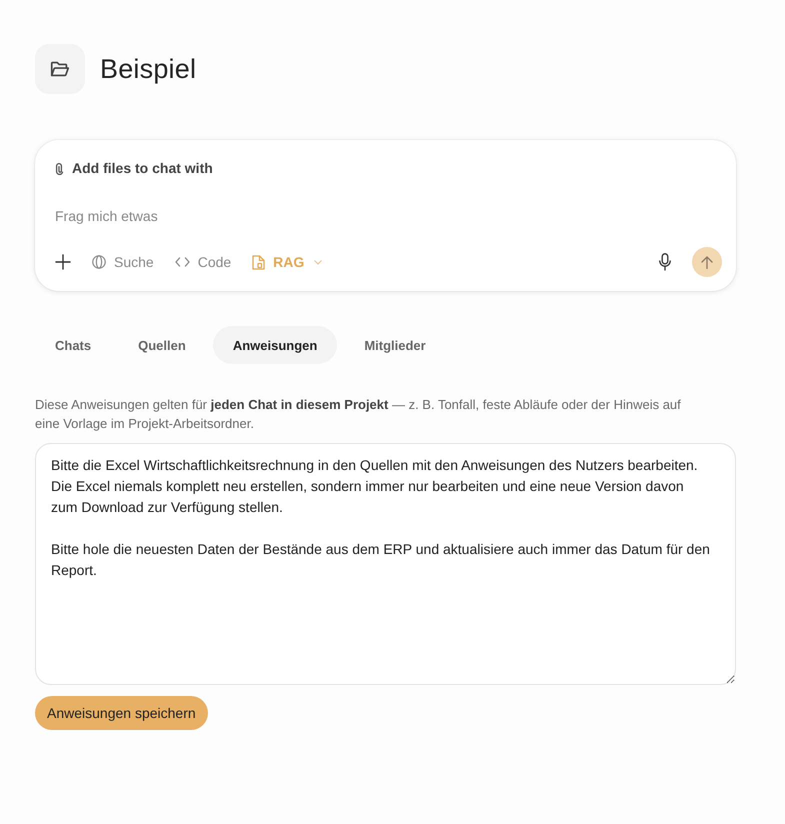 The height and width of the screenshot is (824, 785). Describe the element at coordinates (318, 262) in the screenshot. I see `chevron-down-icon` at that location.